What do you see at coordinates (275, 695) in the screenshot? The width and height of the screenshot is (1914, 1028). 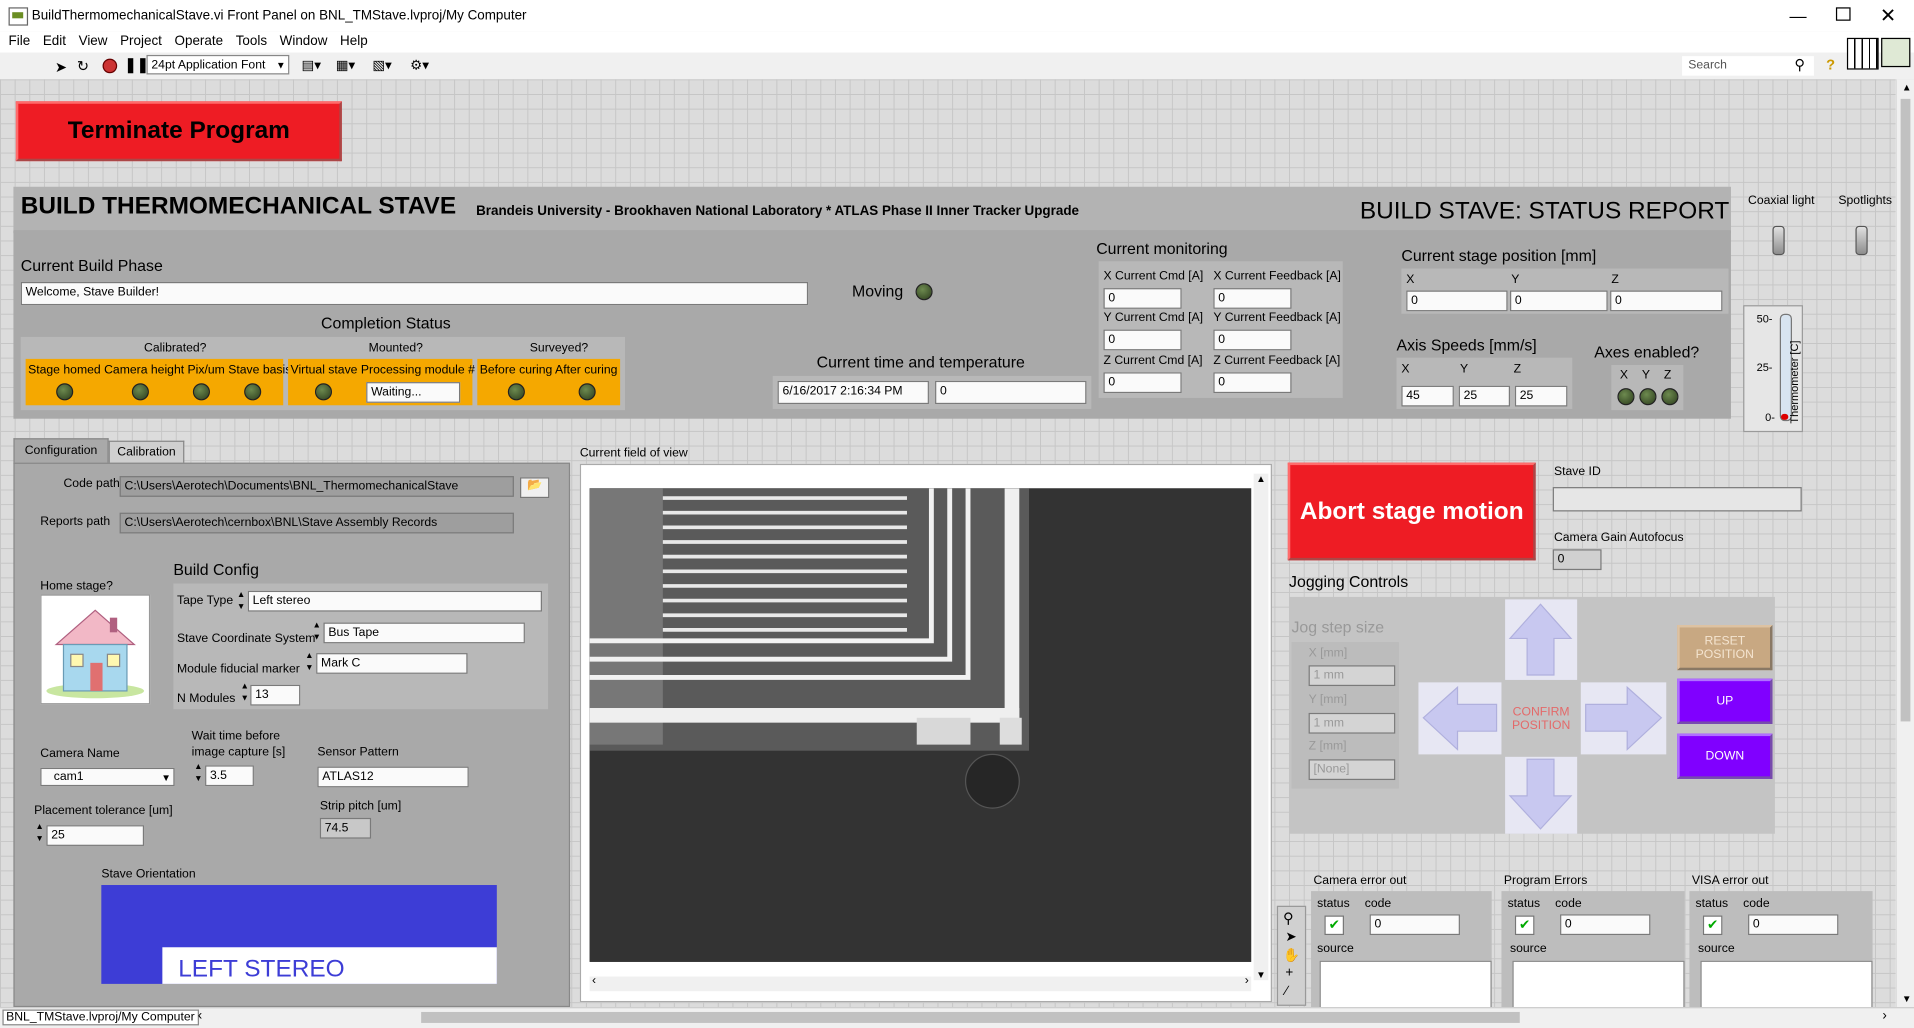 I see `n-modules-input: 13` at bounding box center [275, 695].